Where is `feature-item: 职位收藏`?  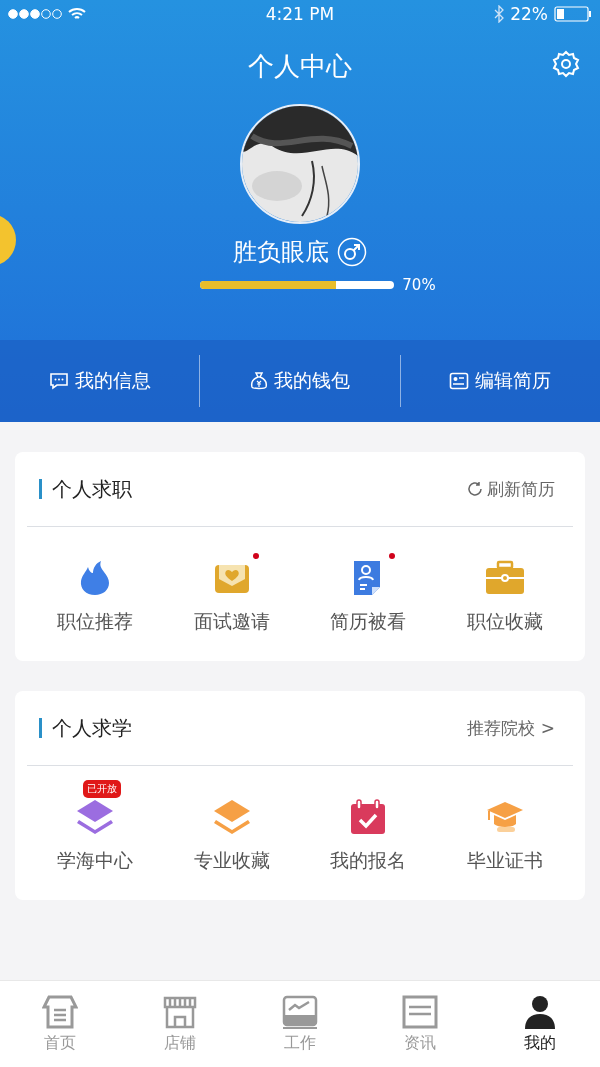 feature-item: 职位收藏 is located at coordinates (504, 585).